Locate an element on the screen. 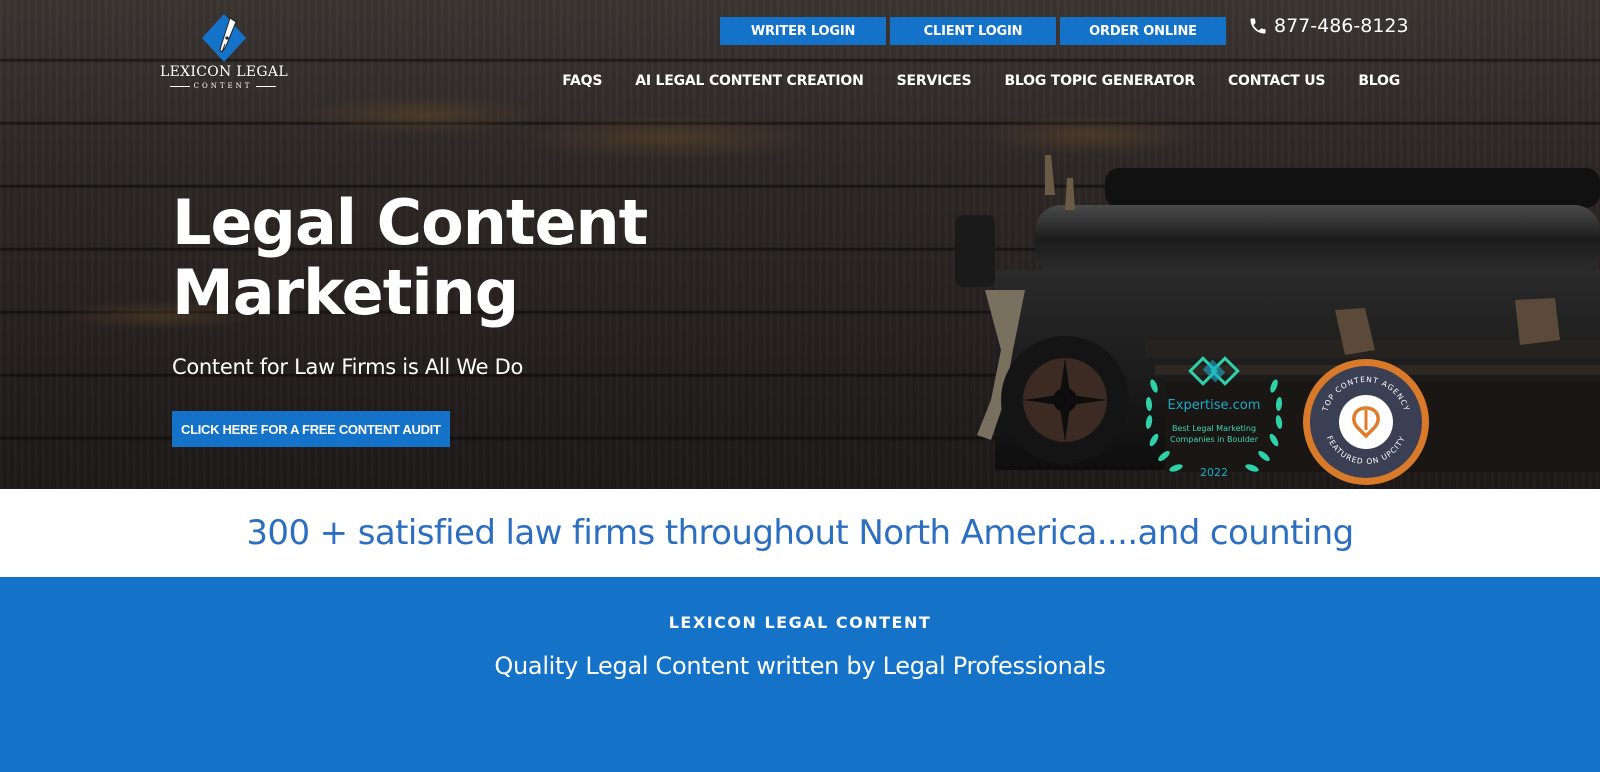 This screenshot has height=772, width=1600. upcity-badge: TOP CONTENT AGENCY FEATURED ON UPCITY is located at coordinates (1366, 422).